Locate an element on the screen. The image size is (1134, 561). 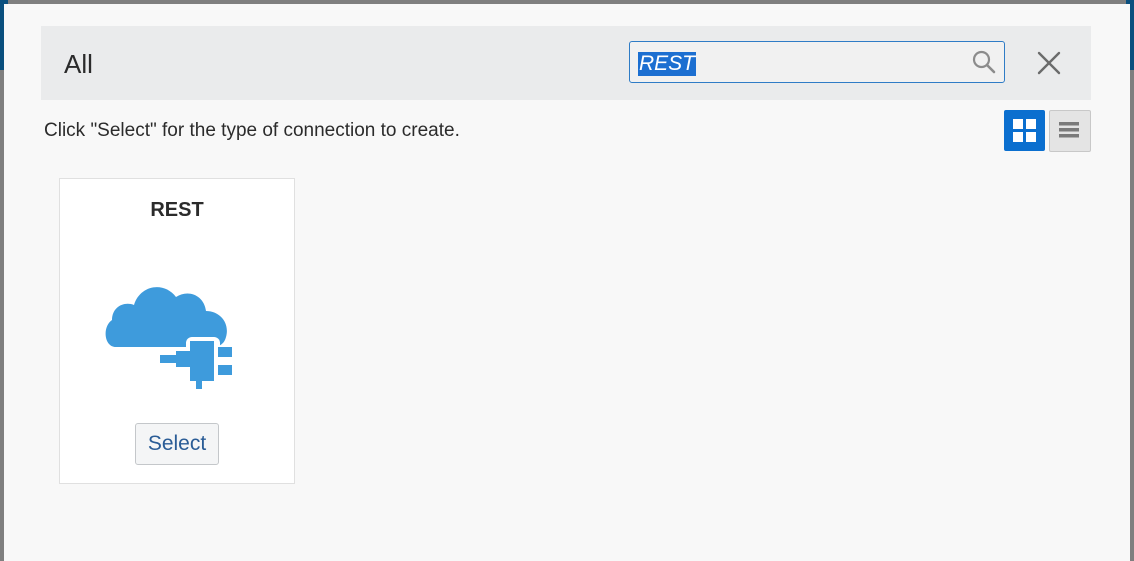
grid-view-icon is located at coordinates (1024, 130).